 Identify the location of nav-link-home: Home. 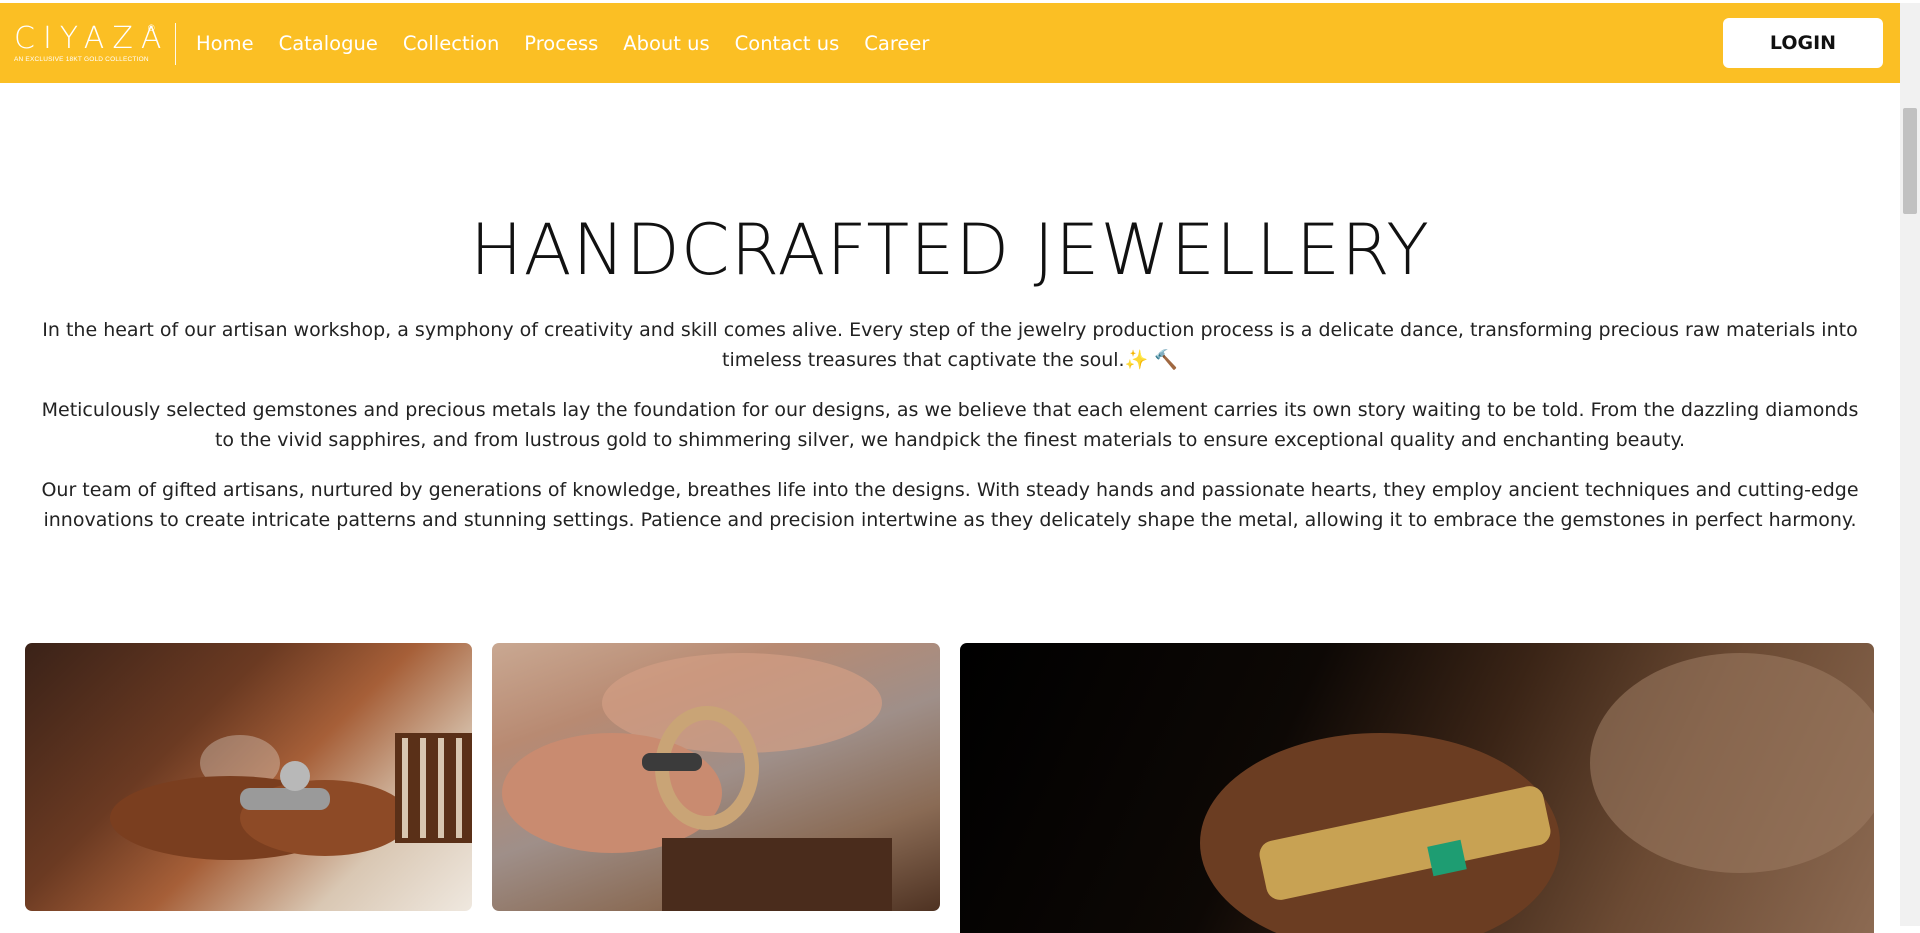
(225, 43).